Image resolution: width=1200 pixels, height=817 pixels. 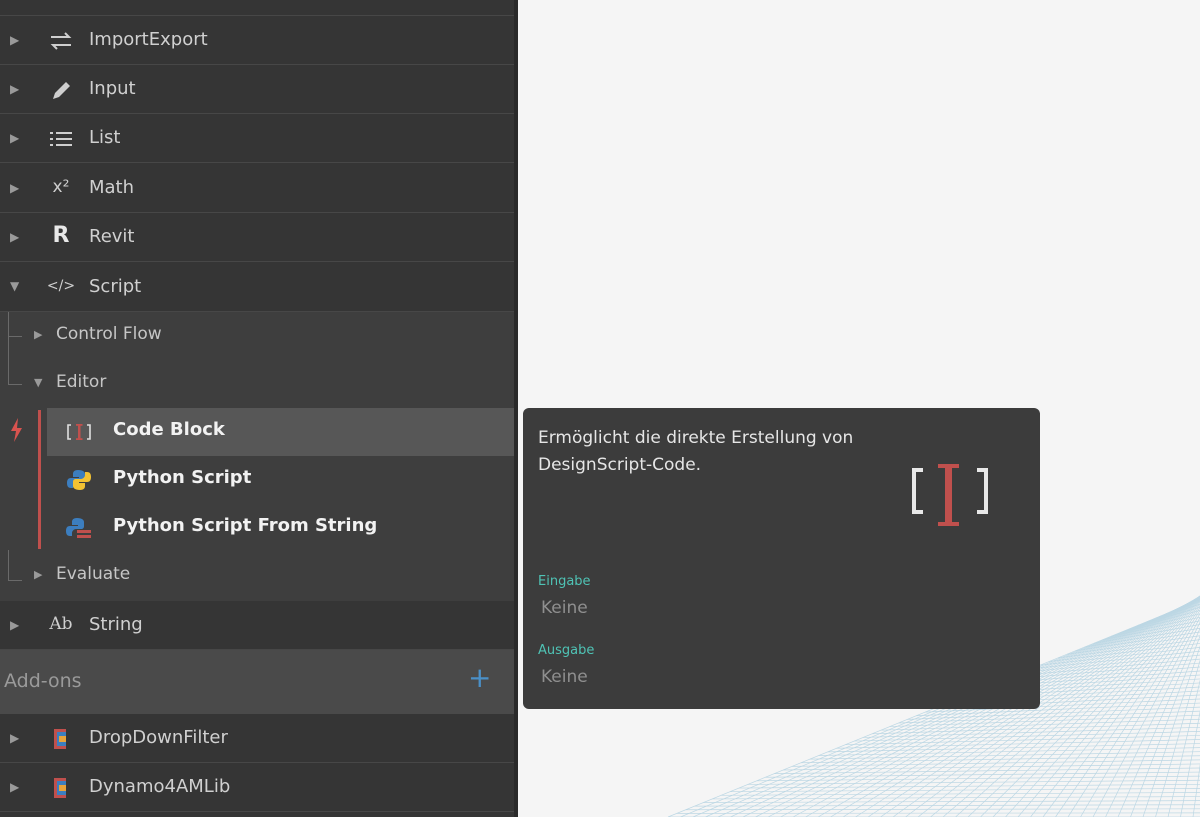 I want to click on category-label: Script, so click(x=115, y=286).